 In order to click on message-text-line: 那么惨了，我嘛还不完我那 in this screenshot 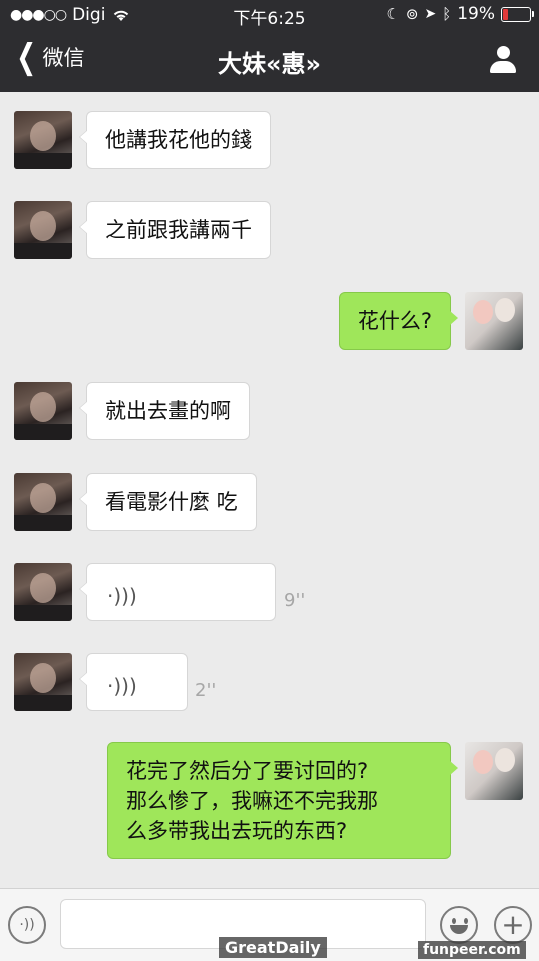, I will do `click(252, 801)`.